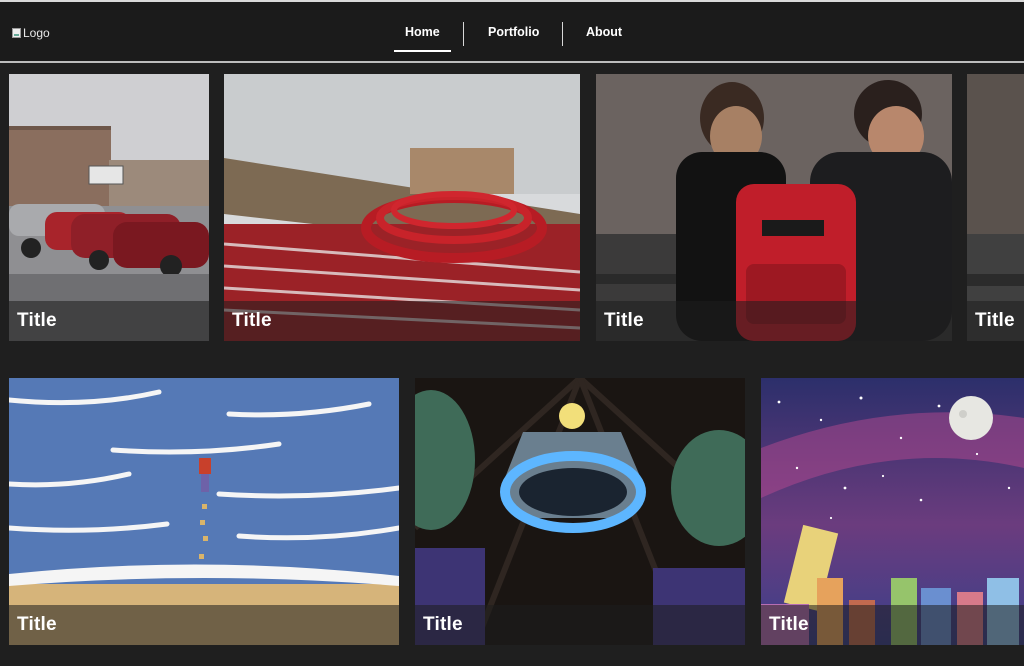  What do you see at coordinates (36, 33) in the screenshot?
I see `logo-alt-text: Logo` at bounding box center [36, 33].